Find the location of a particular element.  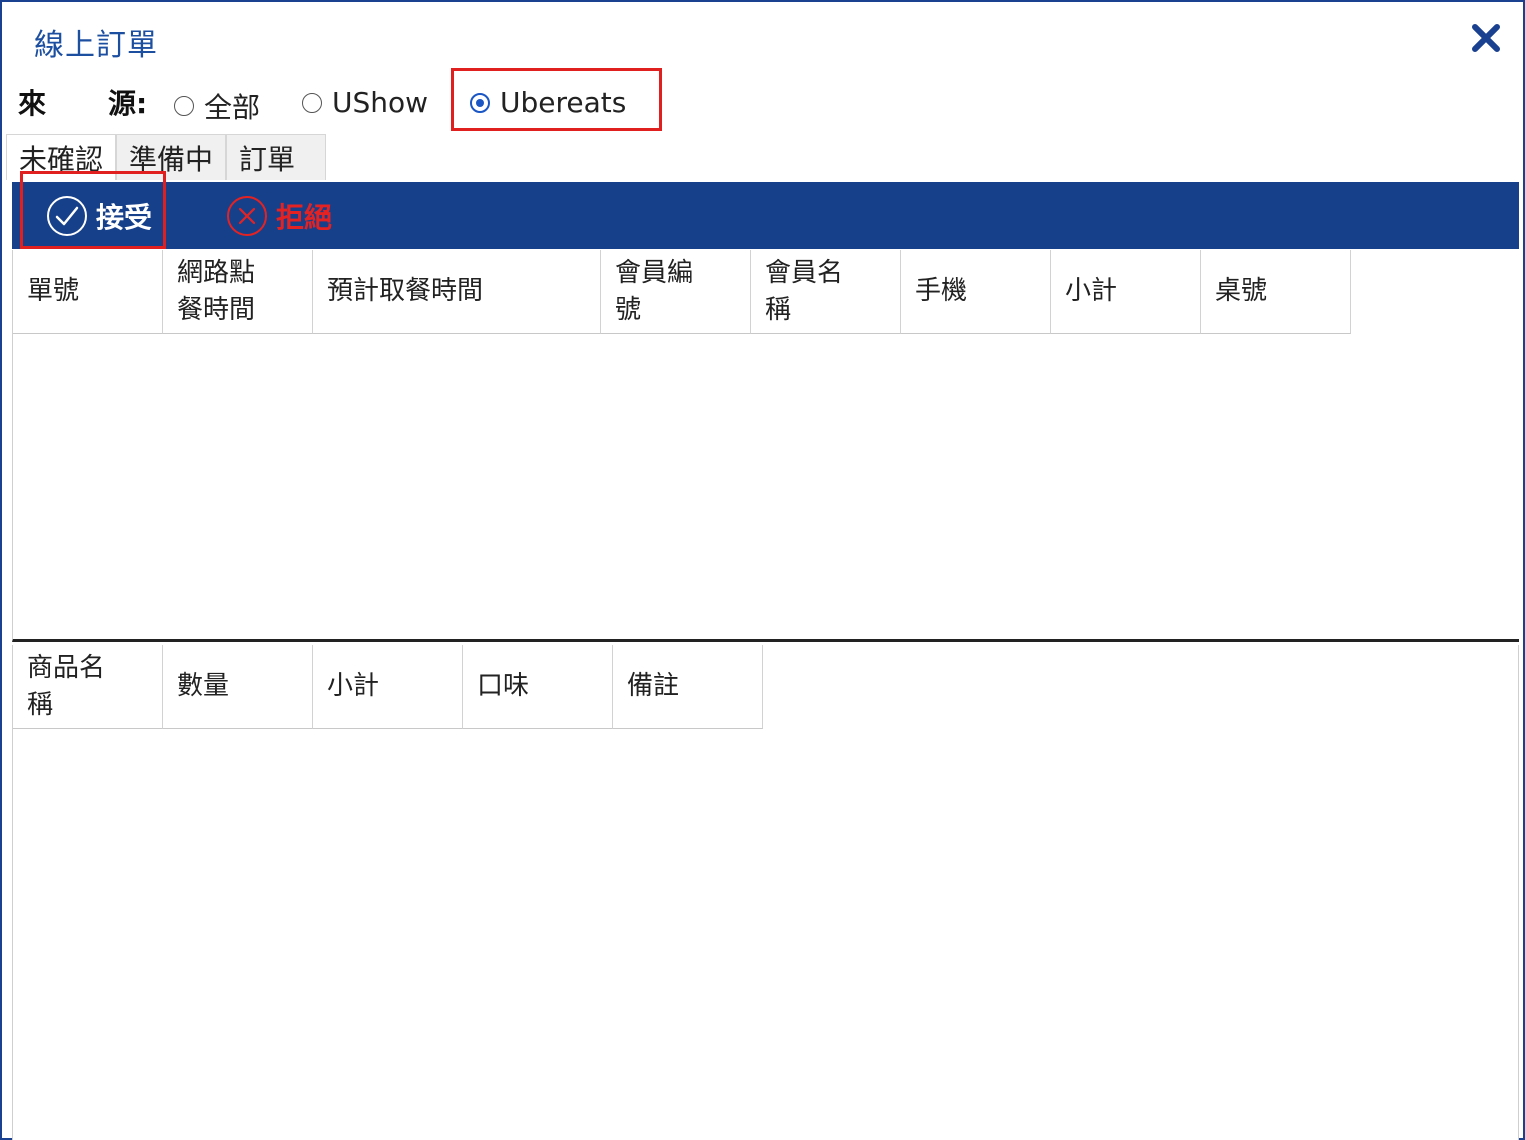

source-label: 來 源: is located at coordinates (83, 103).